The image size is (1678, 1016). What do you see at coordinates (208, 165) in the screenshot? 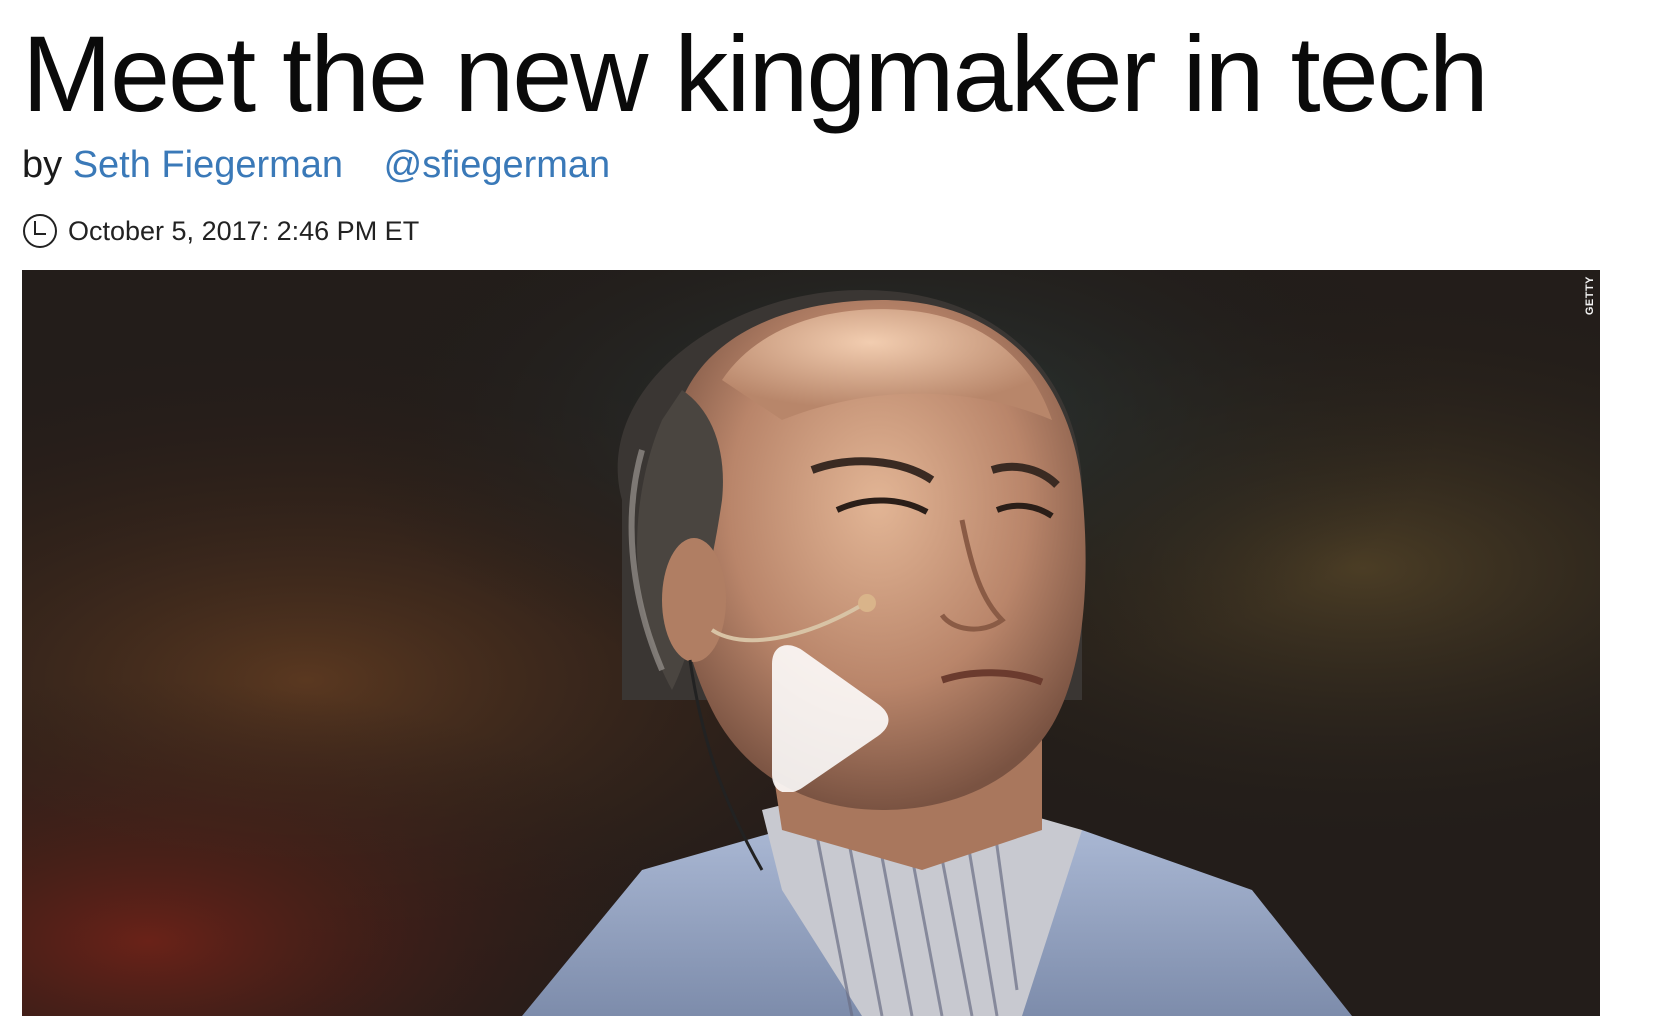
I see `author-link: Seth Fiegerman` at bounding box center [208, 165].